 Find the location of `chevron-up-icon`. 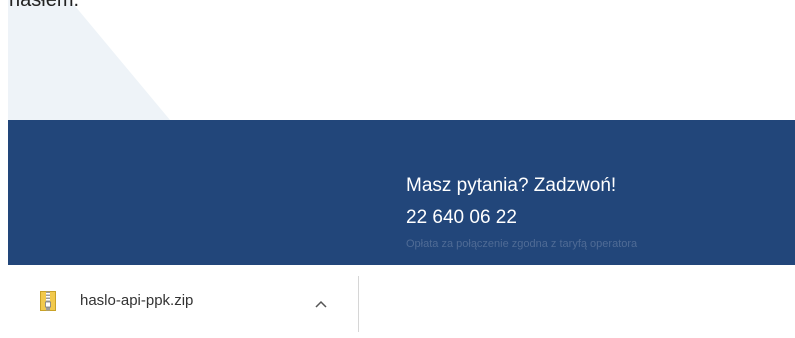

chevron-up-icon is located at coordinates (321, 304).